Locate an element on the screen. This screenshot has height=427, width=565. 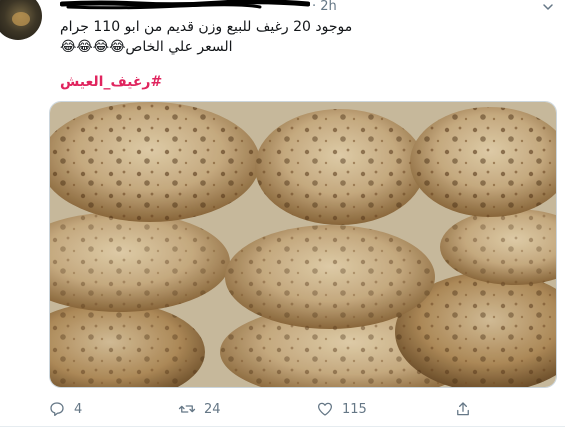
share-icon is located at coordinates (463, 409).